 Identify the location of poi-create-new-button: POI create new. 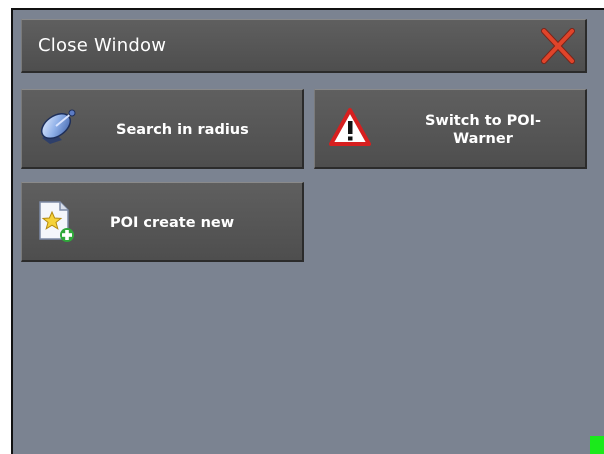
(162, 222).